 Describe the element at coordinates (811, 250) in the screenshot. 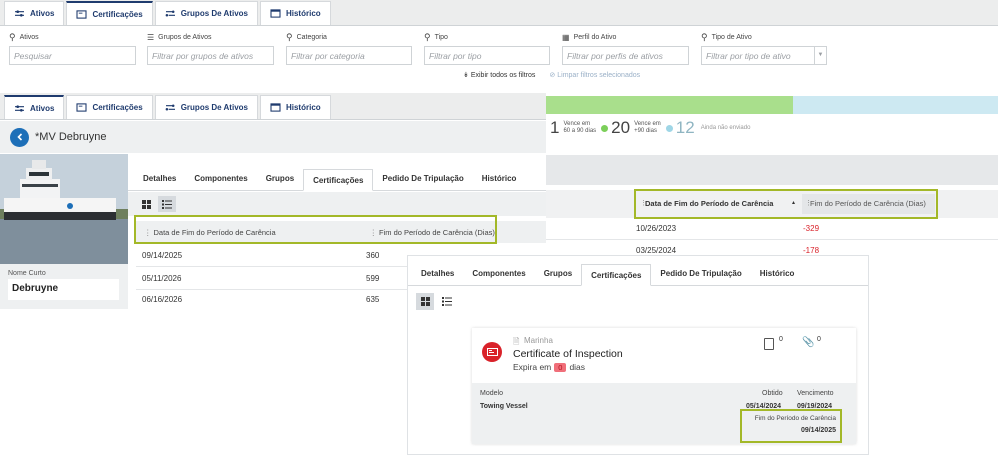

I see `row-days: -178` at that location.